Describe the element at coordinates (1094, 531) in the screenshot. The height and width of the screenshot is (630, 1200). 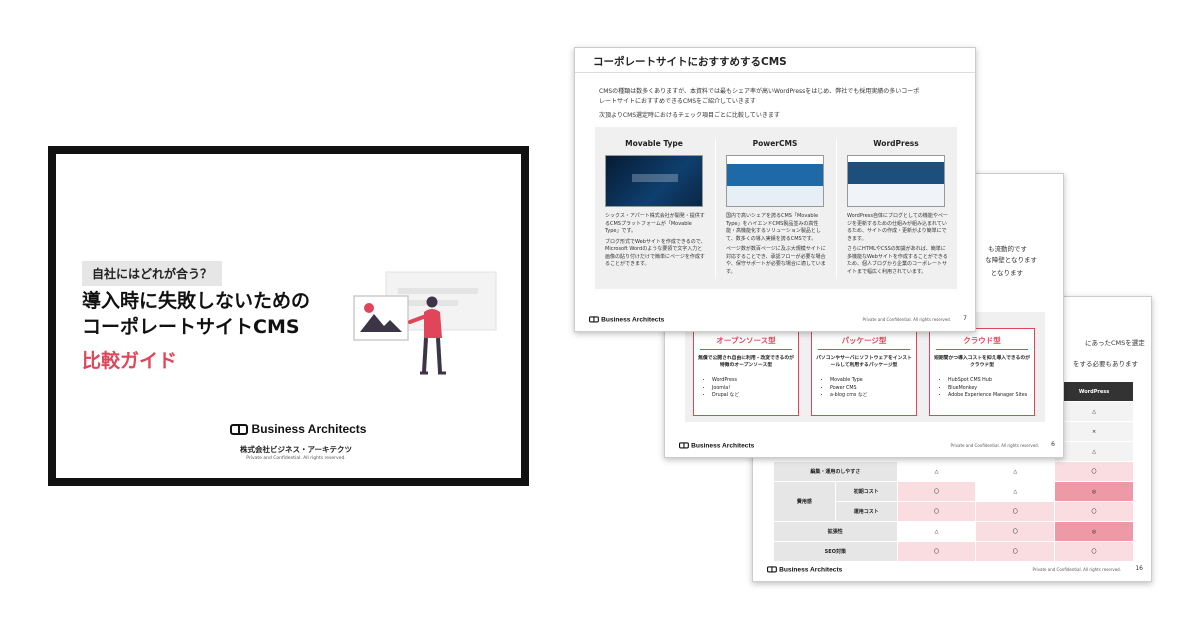
I see `table-cell: ◎` at that location.